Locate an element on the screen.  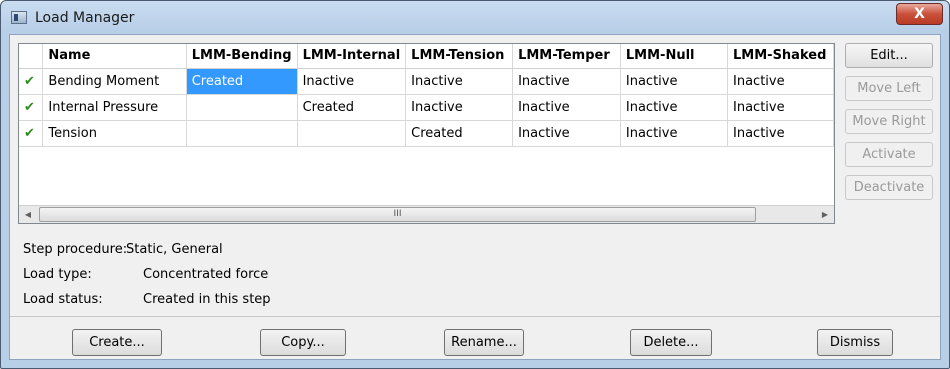
row-name-cell: Bending Moment is located at coordinates (114, 81).